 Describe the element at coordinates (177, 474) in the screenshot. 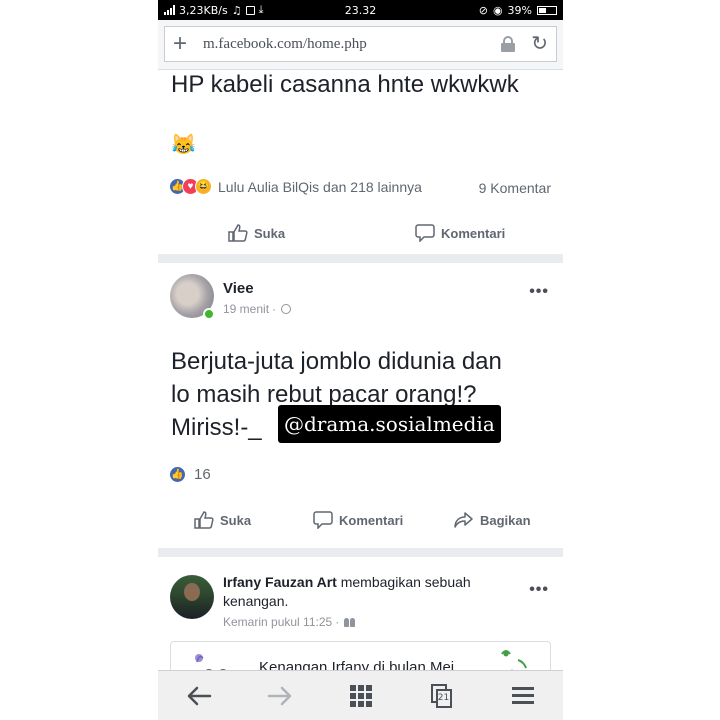

I see `like-reaction-icon: 👍` at that location.